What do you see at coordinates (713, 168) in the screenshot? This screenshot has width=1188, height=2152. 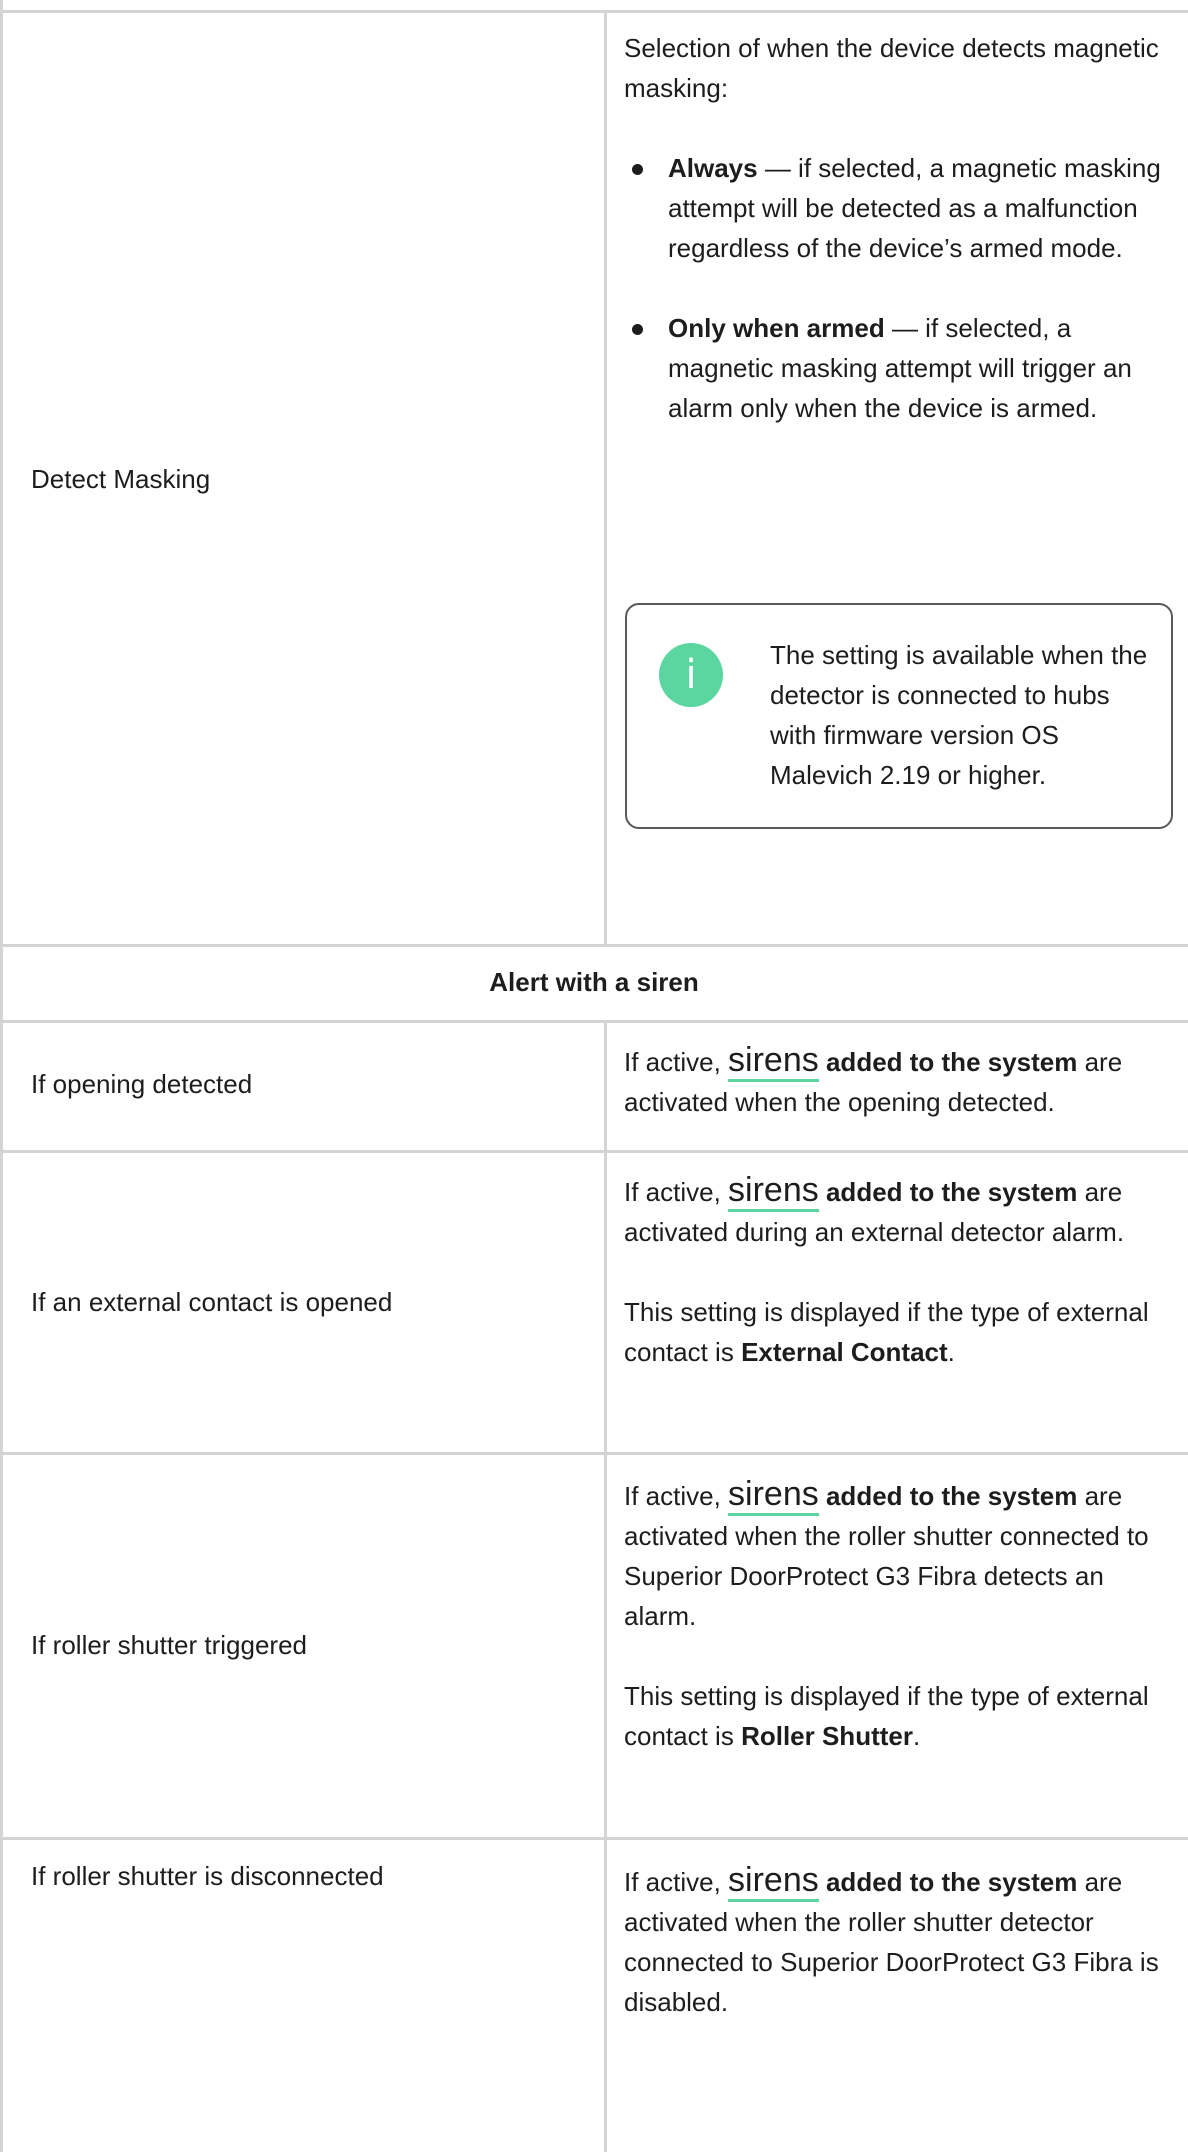 I see `option-term: Always` at bounding box center [713, 168].